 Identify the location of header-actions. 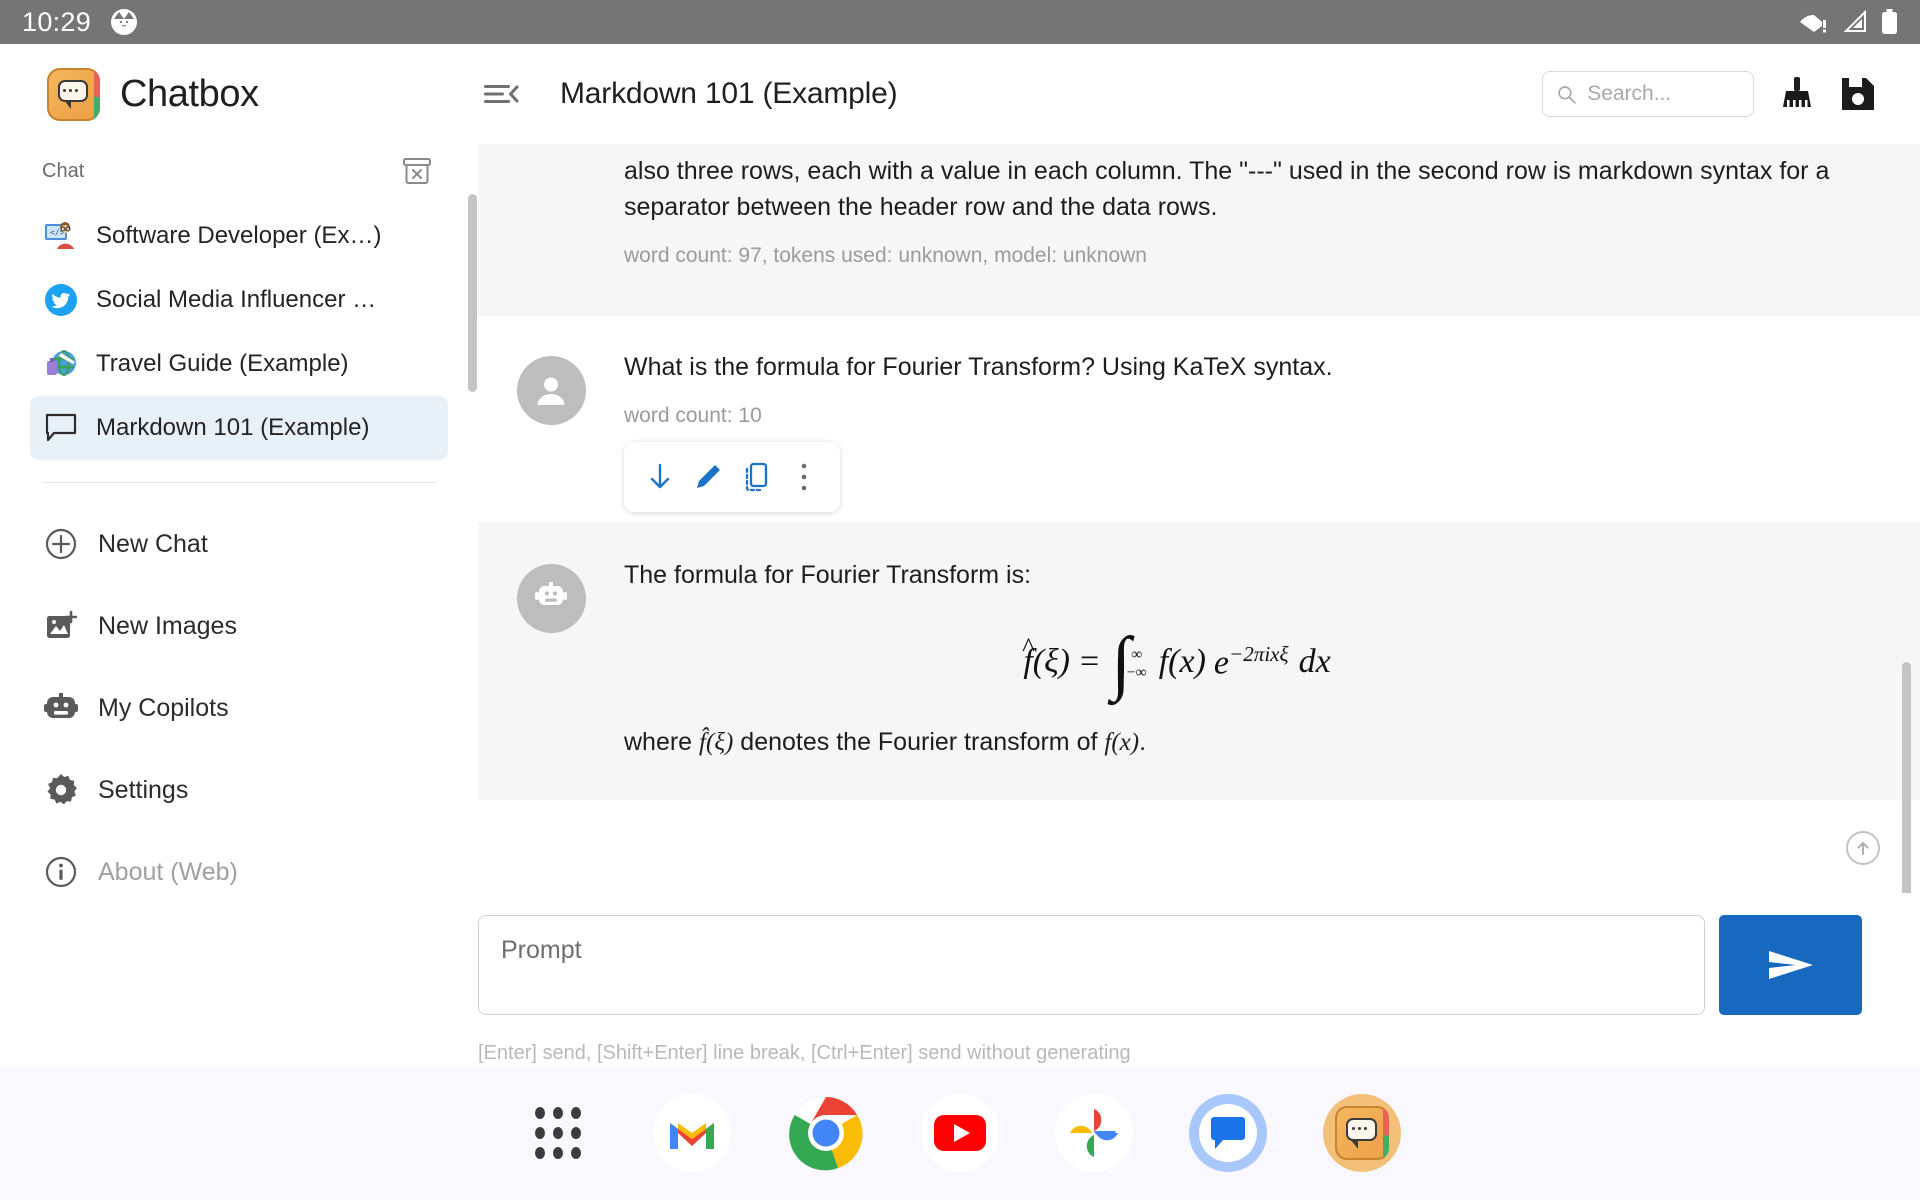
(1731, 94).